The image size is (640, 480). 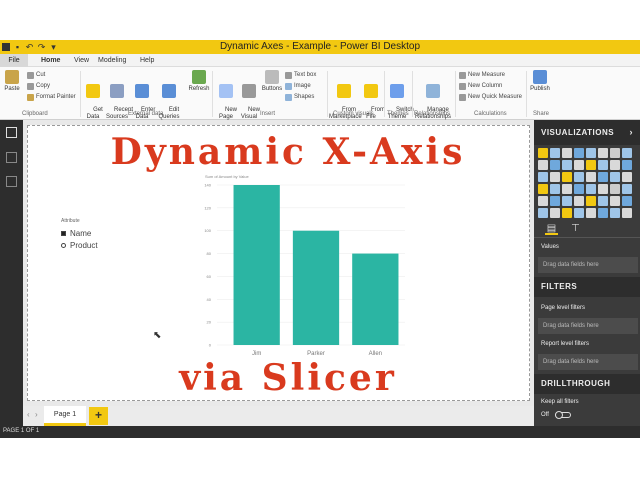 I want to click on values-drop-zone: Drag data fields here, so click(x=588, y=265).